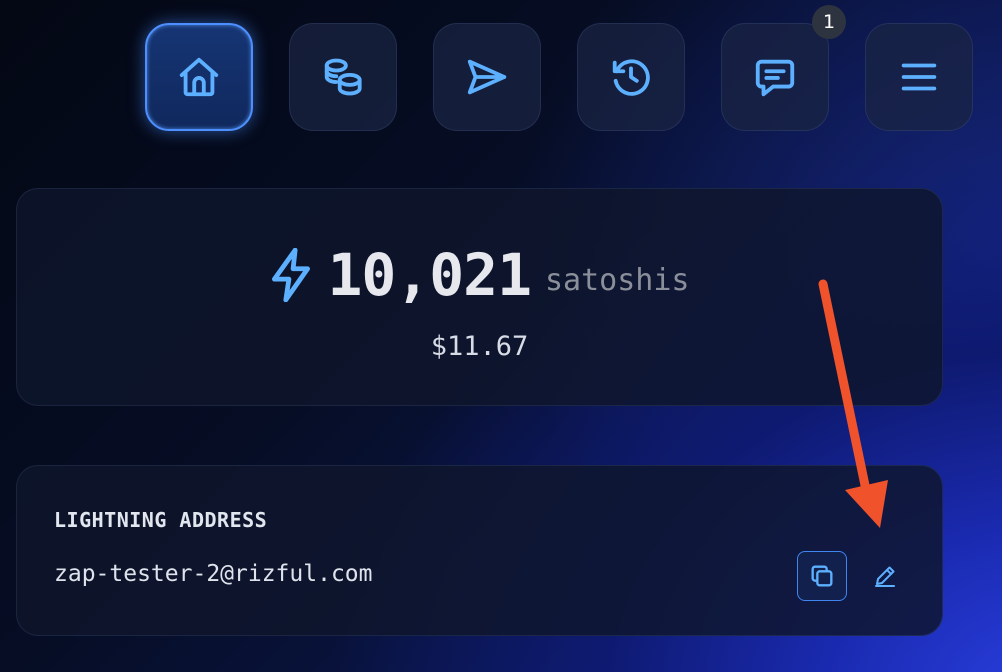 Image resolution: width=1002 pixels, height=672 pixels. What do you see at coordinates (617, 280) in the screenshot?
I see `balance-unit: satoshis` at bounding box center [617, 280].